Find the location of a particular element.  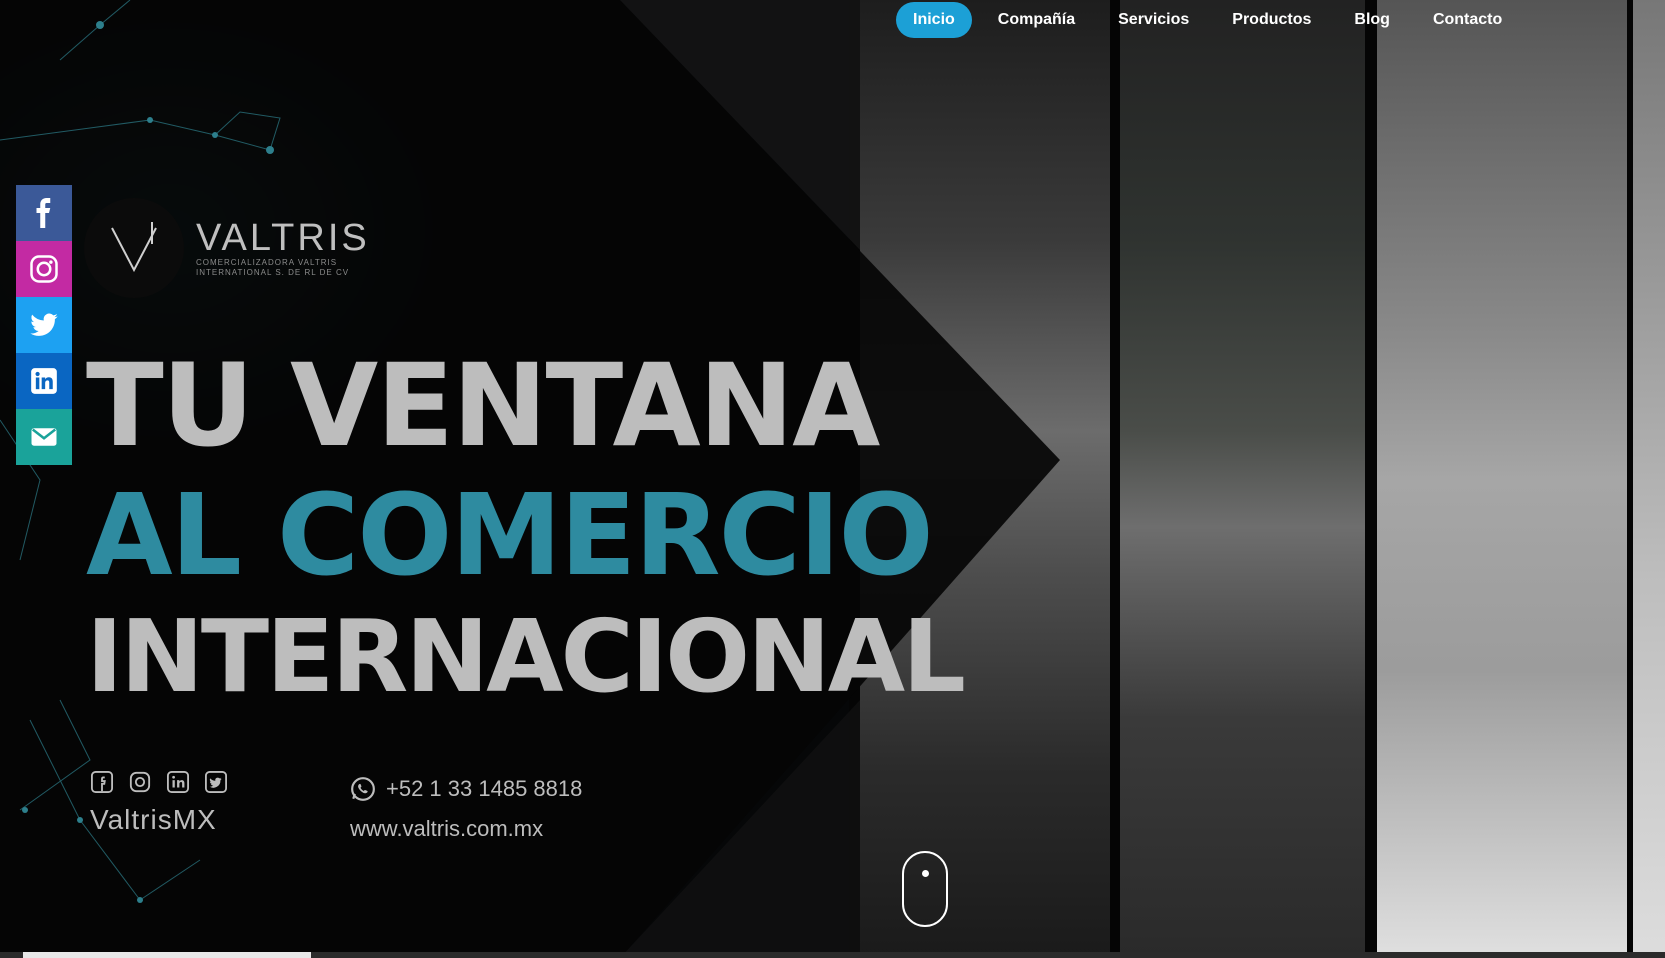

twitter-share-button is located at coordinates (44, 325).